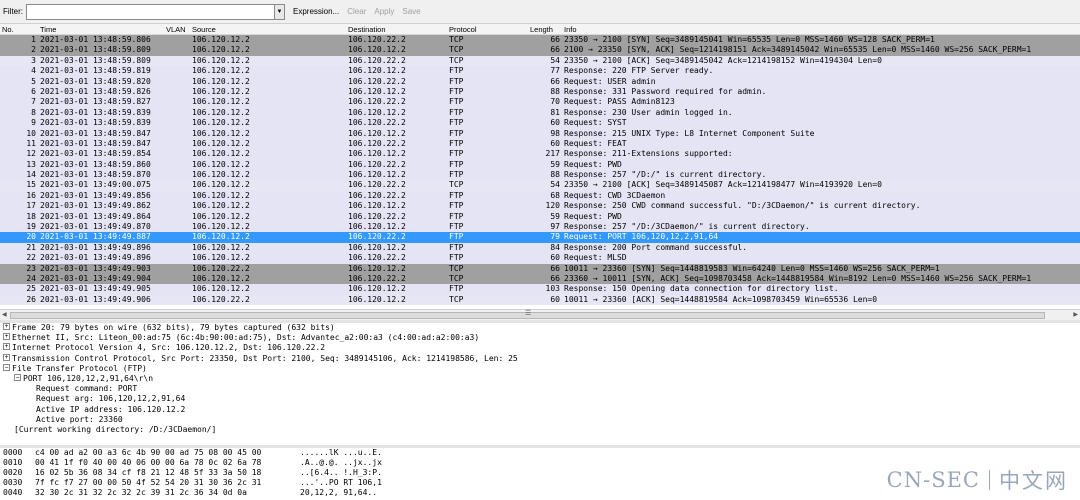 This screenshot has height=500, width=1080. I want to click on detail-row: Request command: PORT, so click(540, 389).